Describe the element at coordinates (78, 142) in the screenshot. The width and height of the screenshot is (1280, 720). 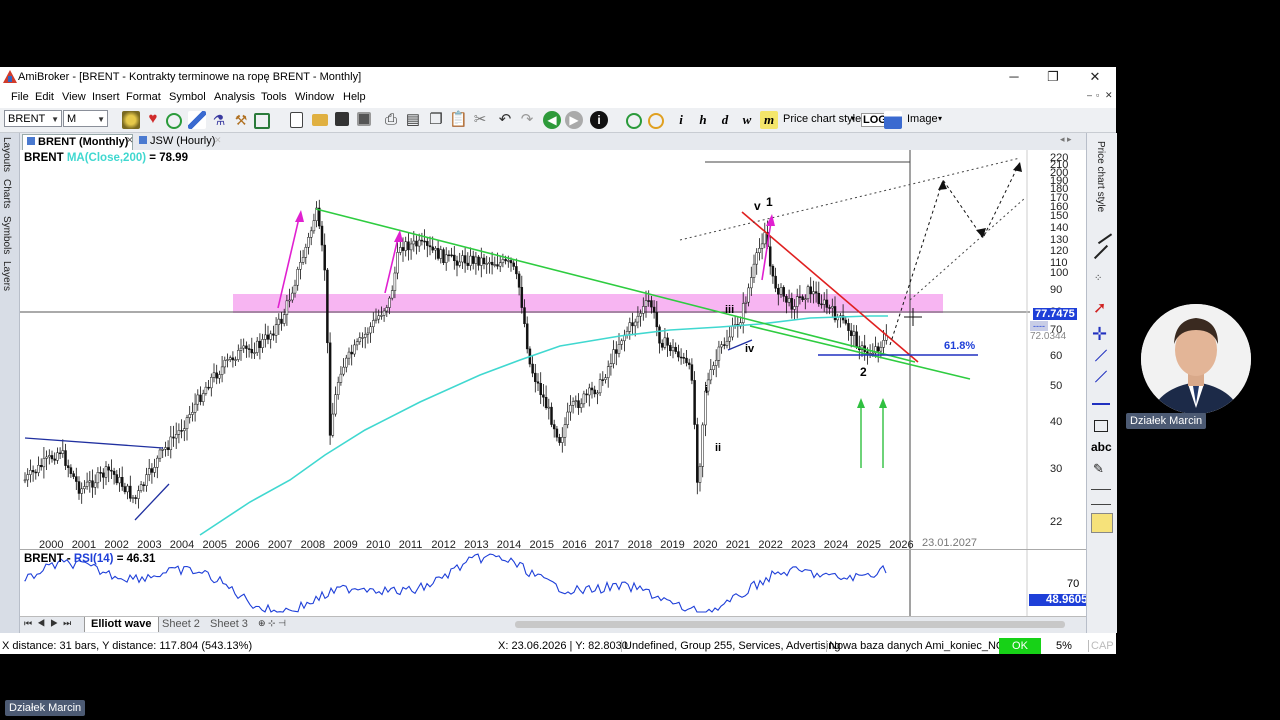
I see `tab-brent-monthly: BRENT (Monthly)` at that location.